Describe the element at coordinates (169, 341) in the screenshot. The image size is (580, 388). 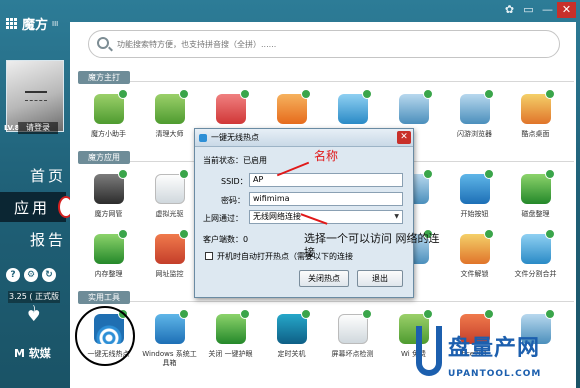
I see `app-tile: Windows 系统工具箱` at that location.